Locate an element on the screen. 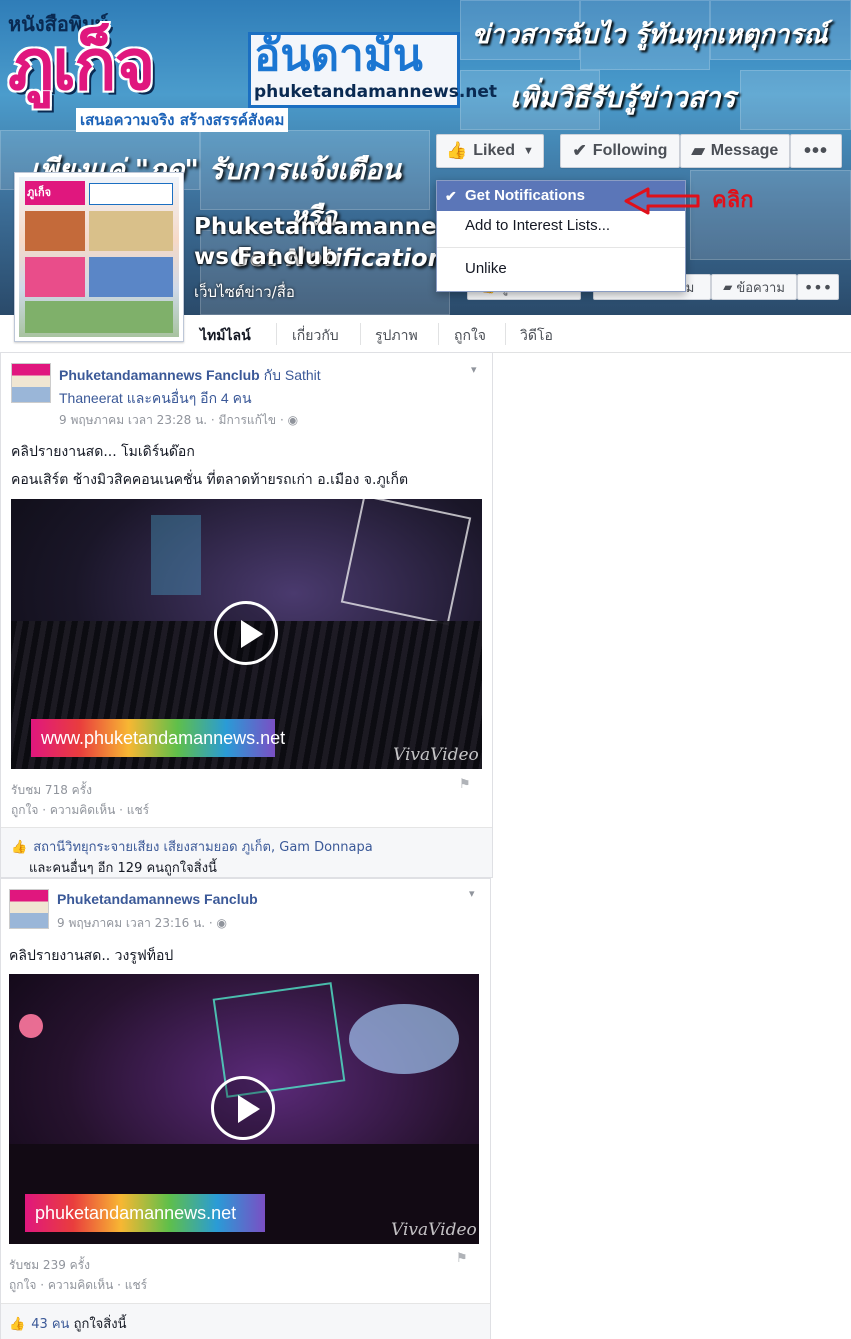  post-with: กับ Sathit is located at coordinates (290, 375).